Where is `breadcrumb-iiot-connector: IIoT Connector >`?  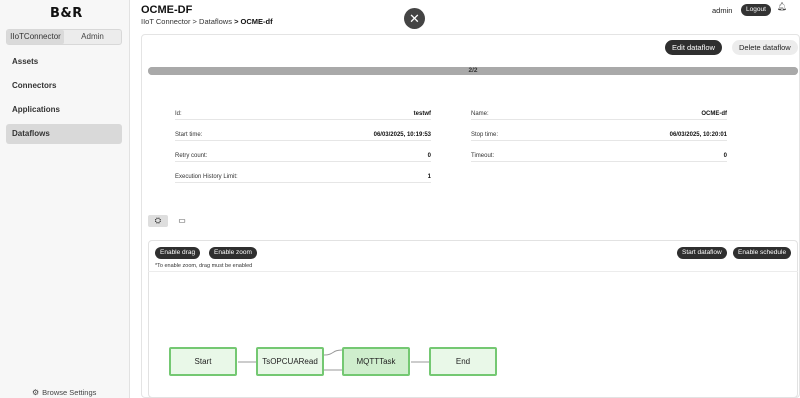 breadcrumb-iiot-connector: IIoT Connector > is located at coordinates (169, 21).